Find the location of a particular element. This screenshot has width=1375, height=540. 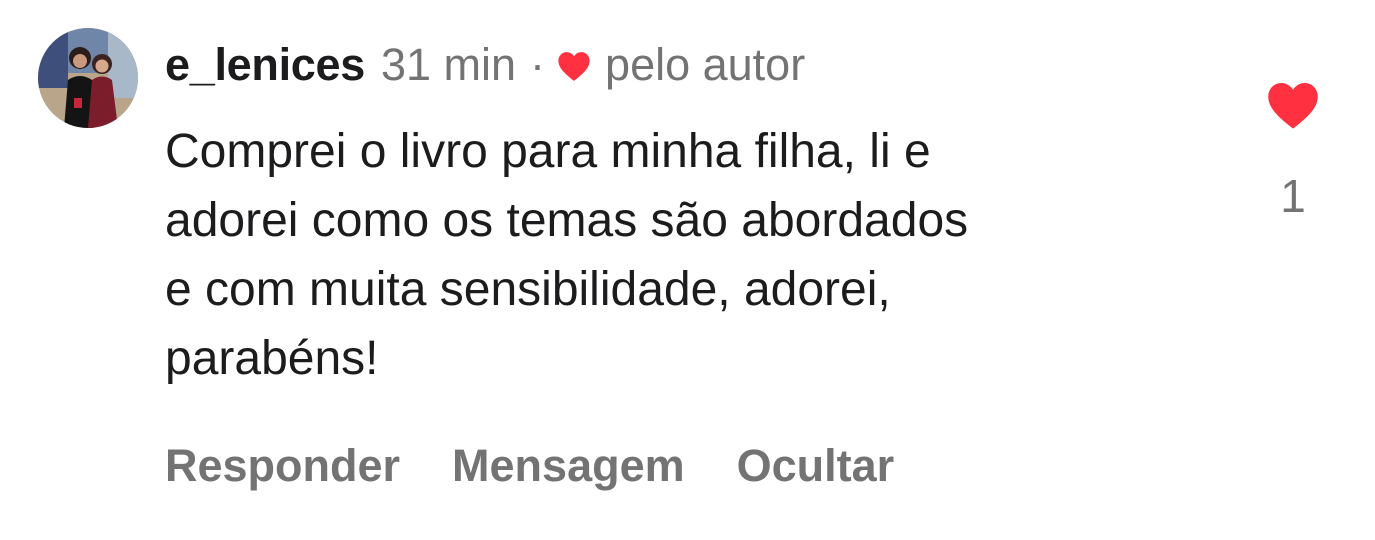

avatar-photo is located at coordinates (88, 78).